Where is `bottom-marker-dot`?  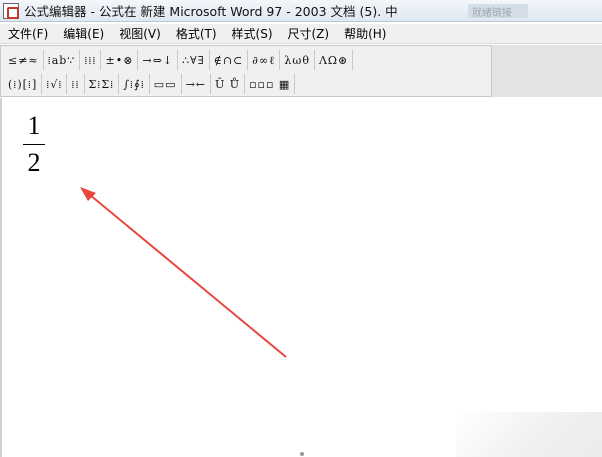 bottom-marker-dot is located at coordinates (302, 454).